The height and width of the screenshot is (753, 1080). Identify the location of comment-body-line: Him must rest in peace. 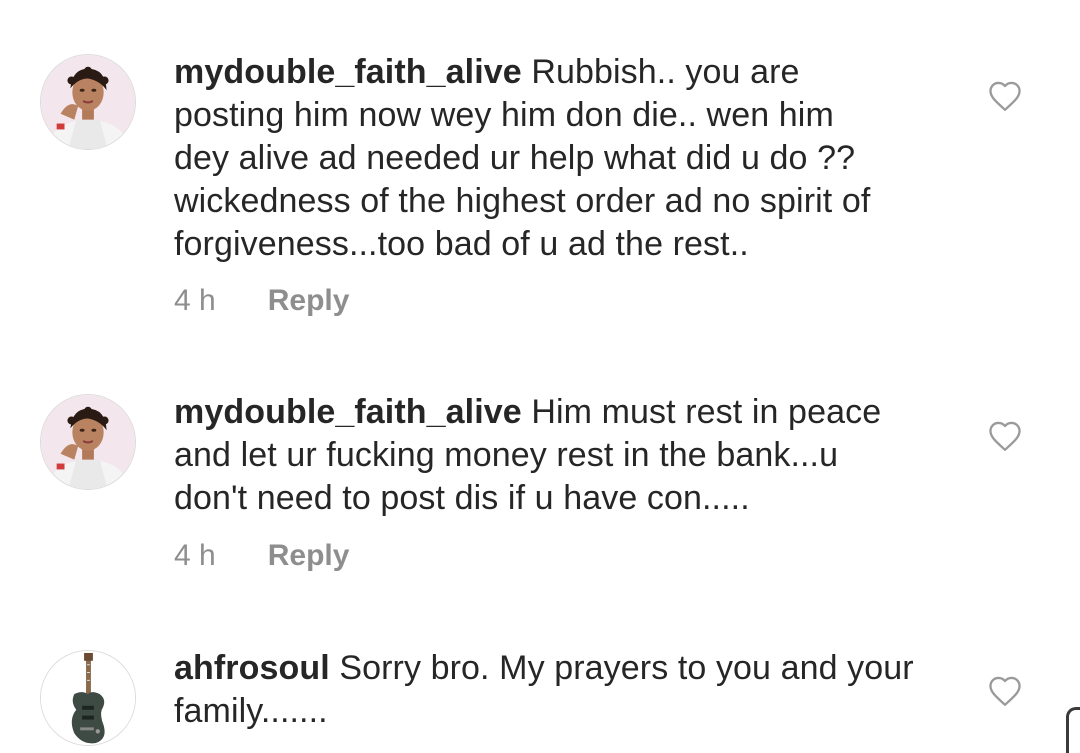
(706, 412).